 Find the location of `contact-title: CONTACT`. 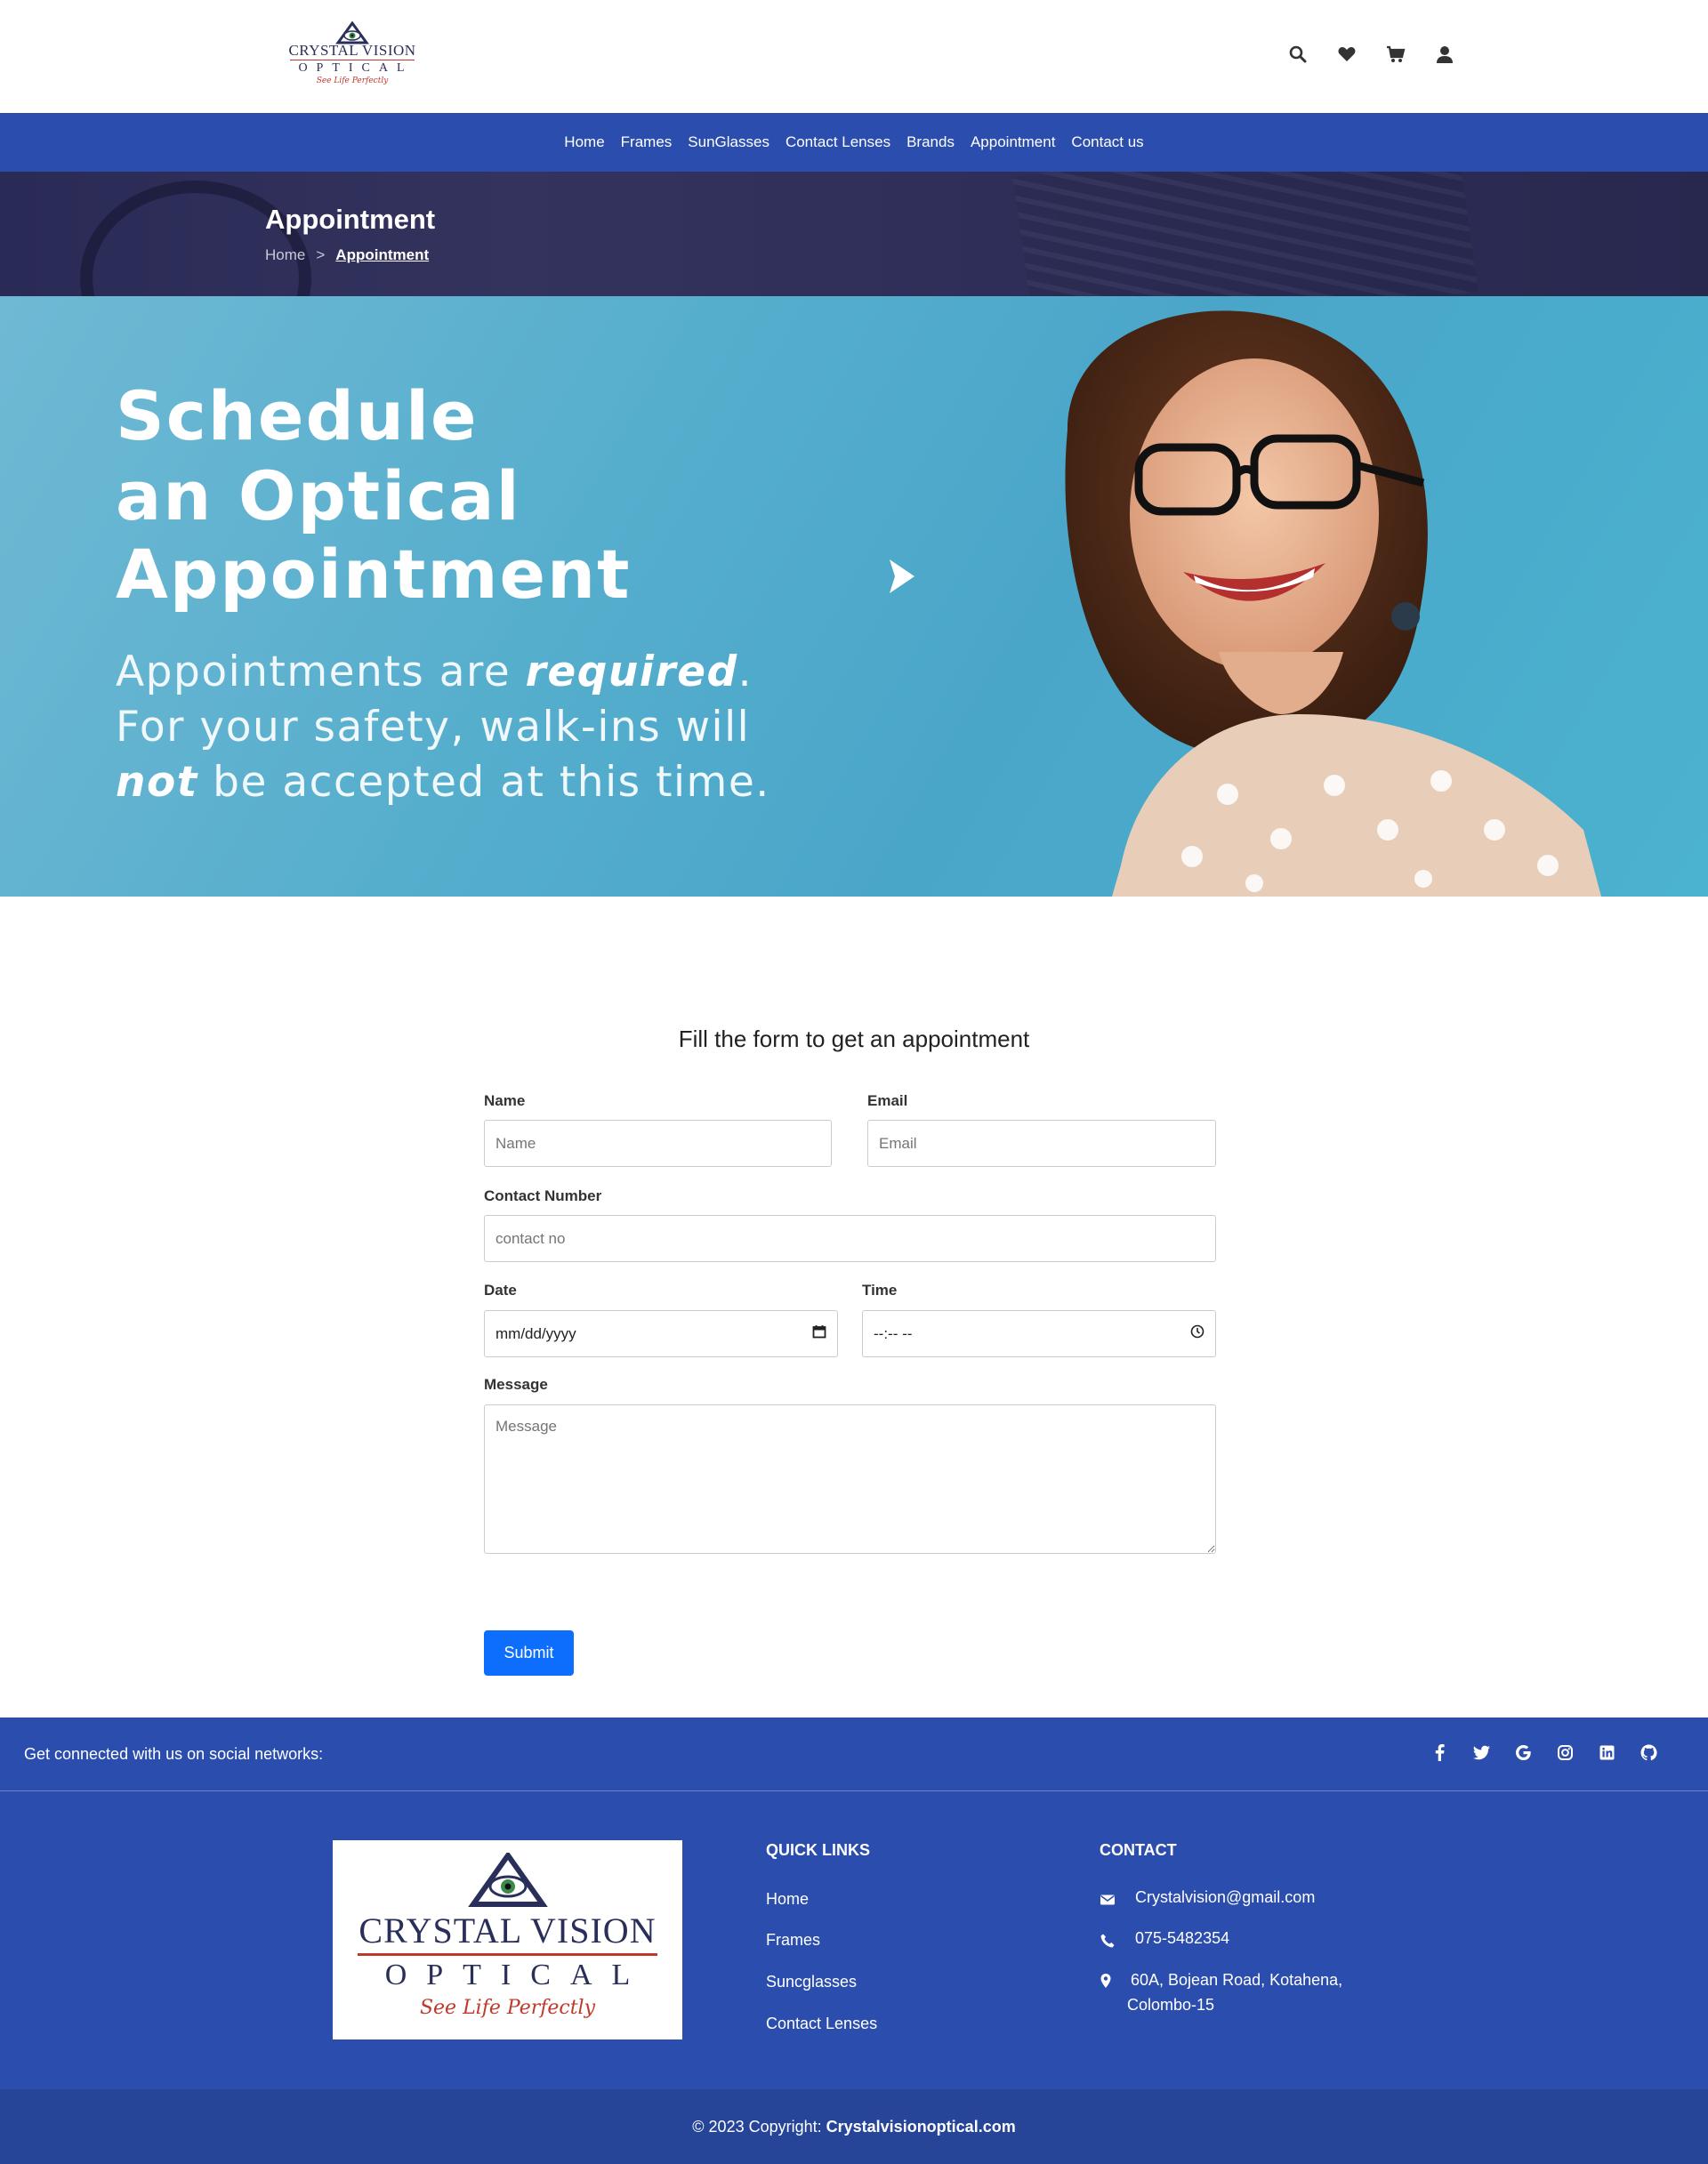

contact-title: CONTACT is located at coordinates (1138, 1850).